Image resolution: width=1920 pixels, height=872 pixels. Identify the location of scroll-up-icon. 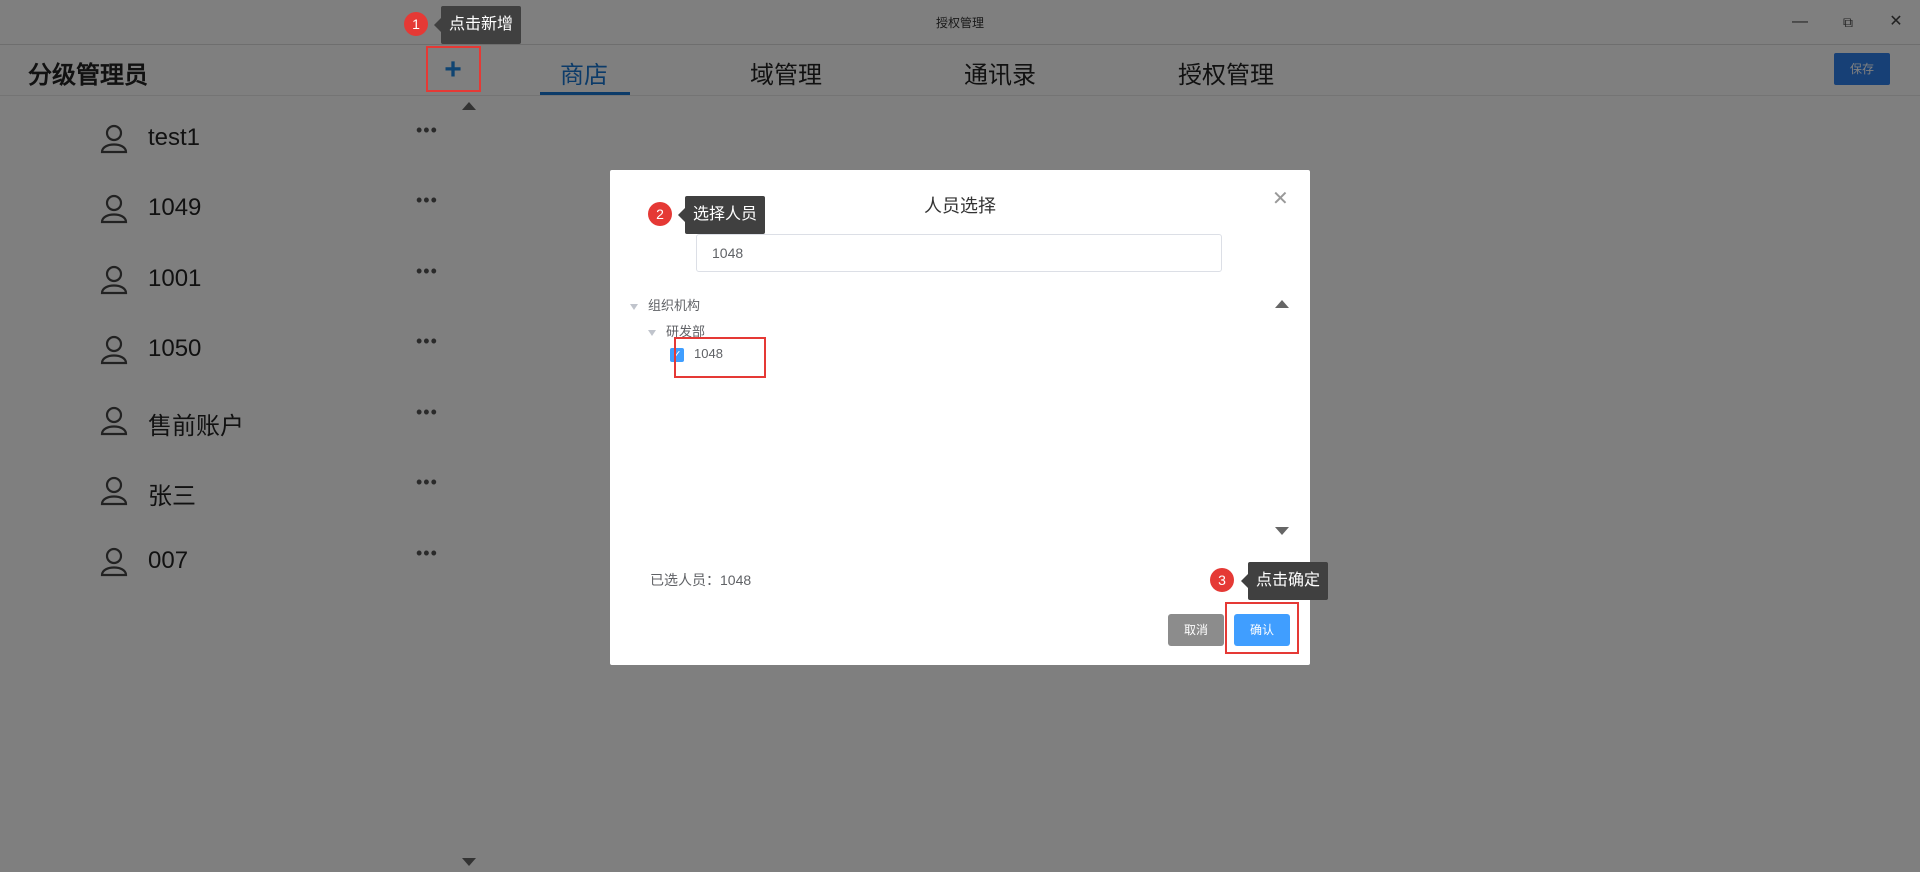
(1282, 304).